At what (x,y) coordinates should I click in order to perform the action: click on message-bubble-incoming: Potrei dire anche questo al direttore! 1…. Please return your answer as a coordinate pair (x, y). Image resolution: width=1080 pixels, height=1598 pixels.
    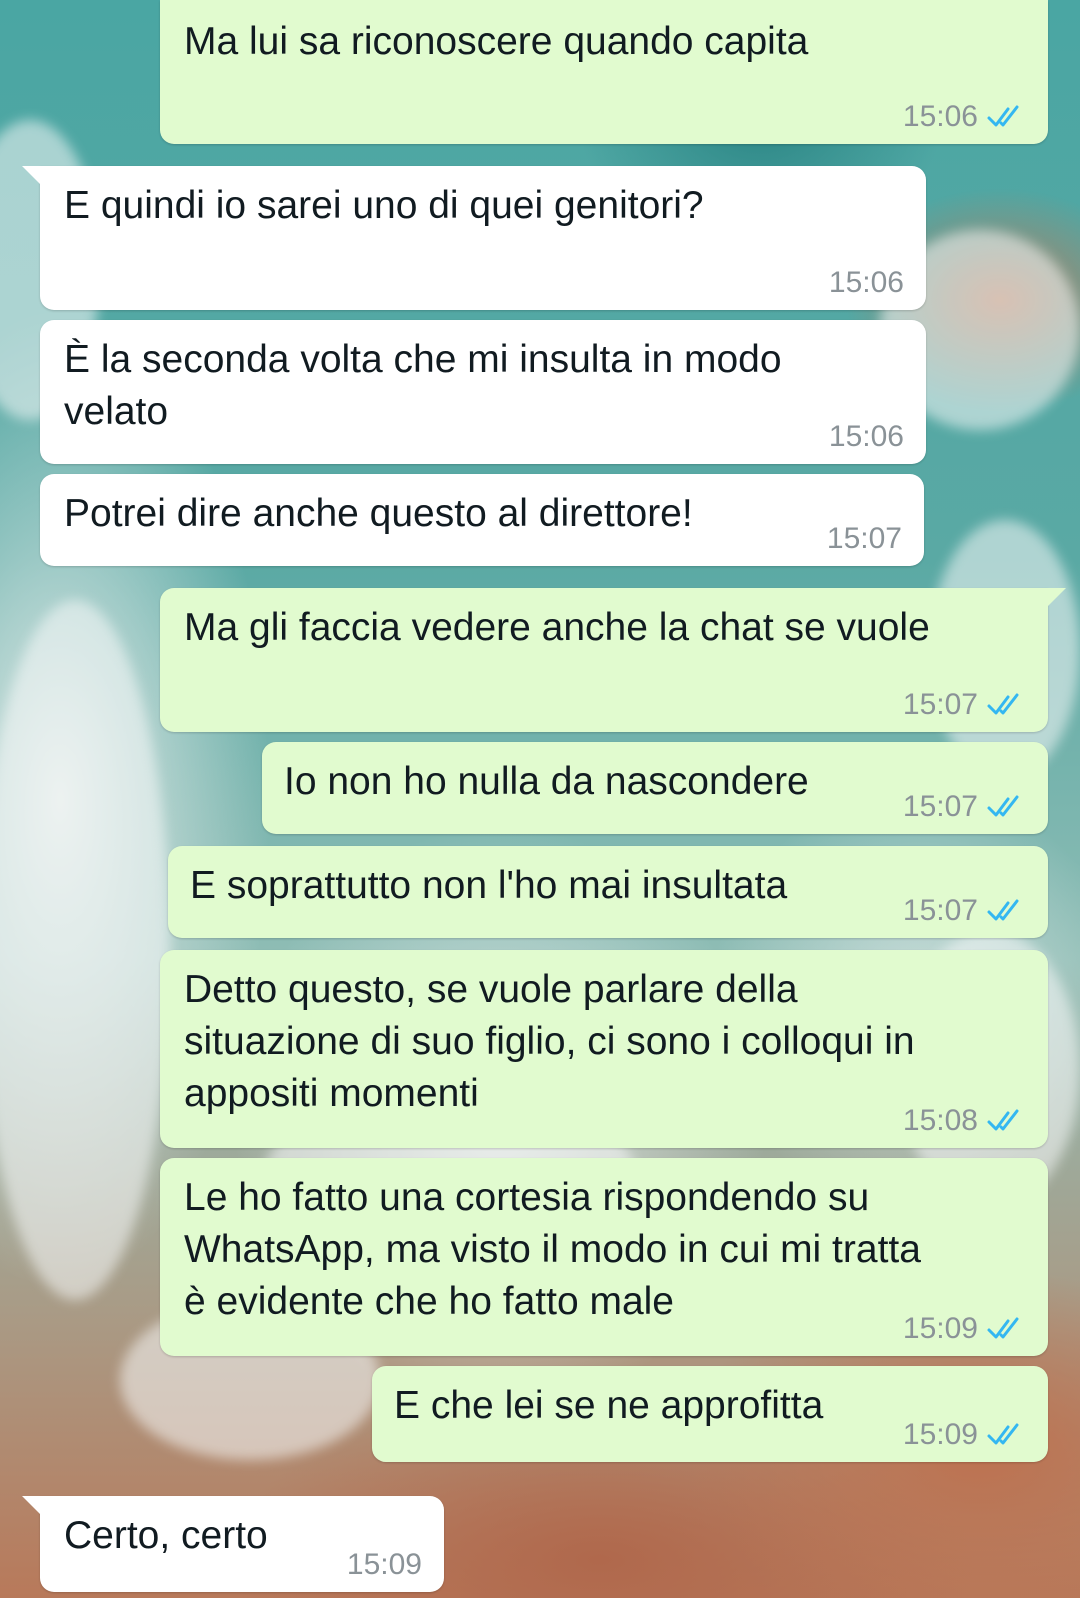
    Looking at the image, I should click on (482, 520).